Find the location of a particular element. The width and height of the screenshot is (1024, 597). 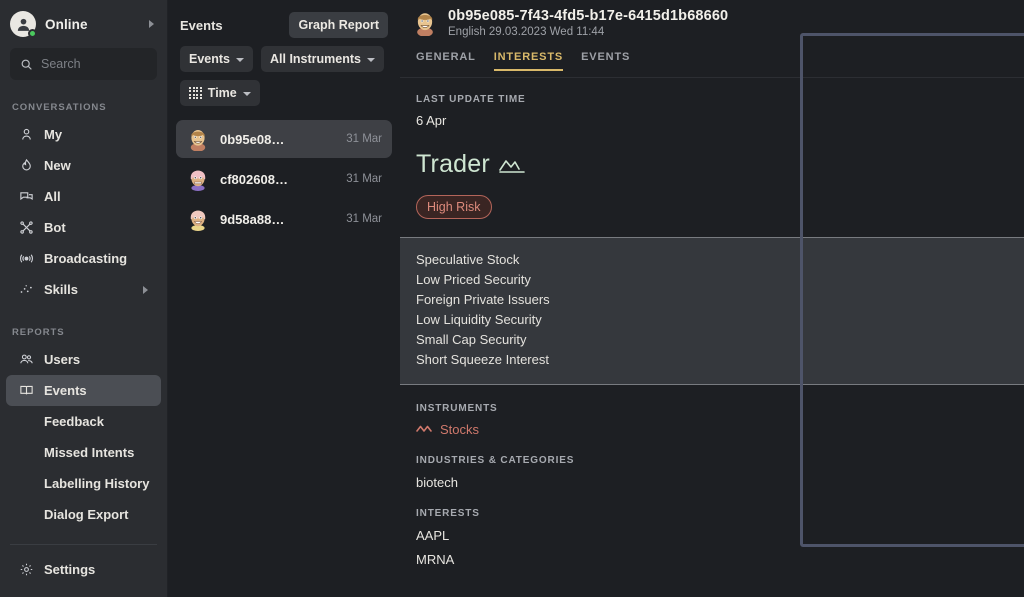

sidebar-item-dialog-export: Dialog Export is located at coordinates (83, 514).